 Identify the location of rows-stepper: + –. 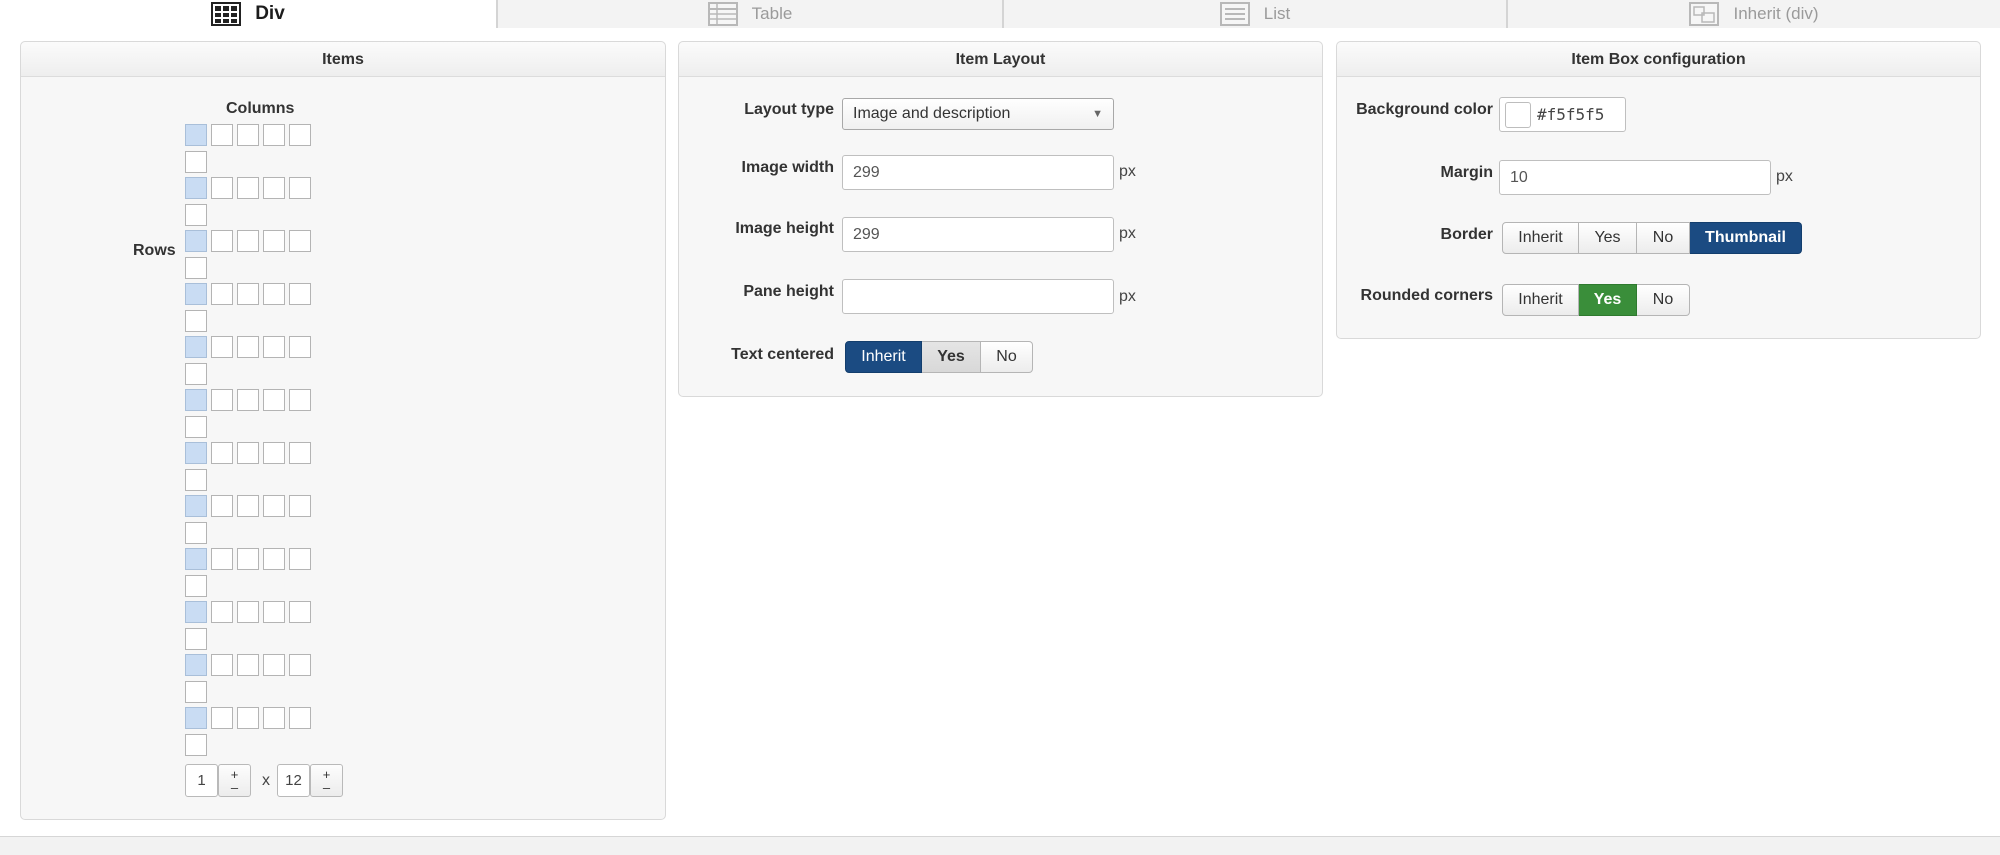
(326, 780).